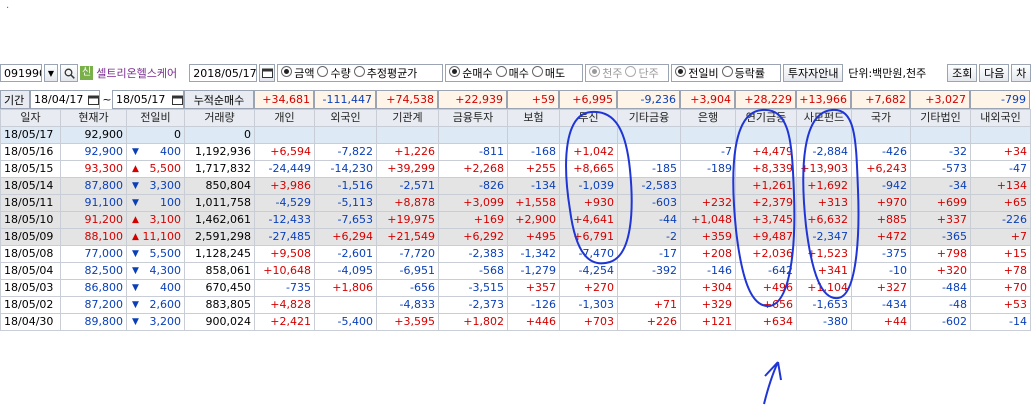  What do you see at coordinates (15, 99) in the screenshot?
I see `period-label: 기간` at bounding box center [15, 99].